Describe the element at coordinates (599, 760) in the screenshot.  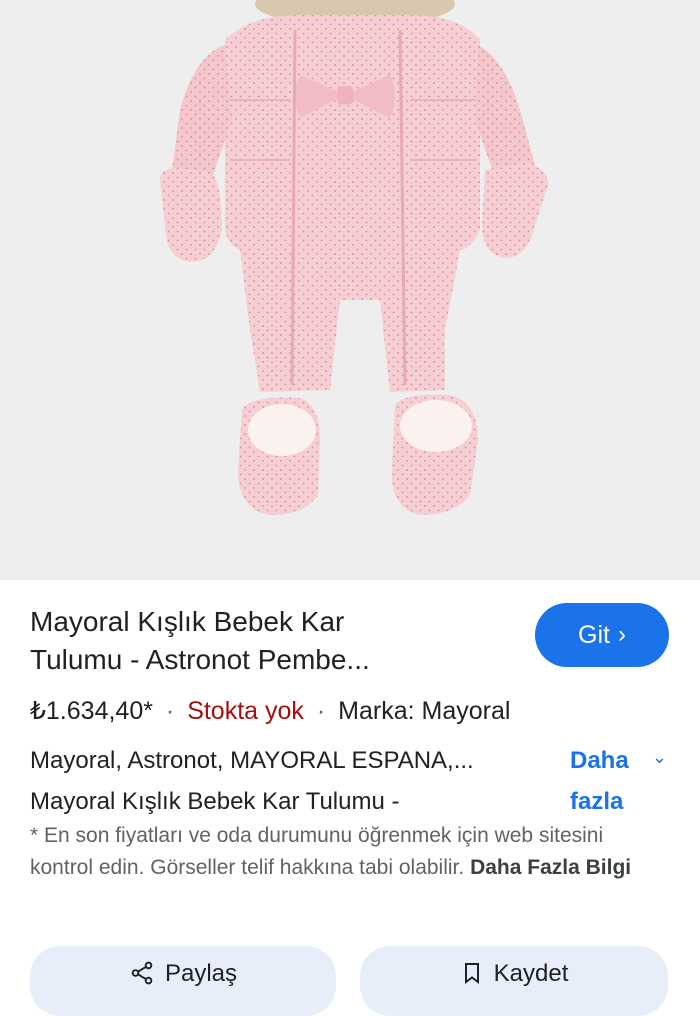
I see `more-label-line1: Daha` at that location.